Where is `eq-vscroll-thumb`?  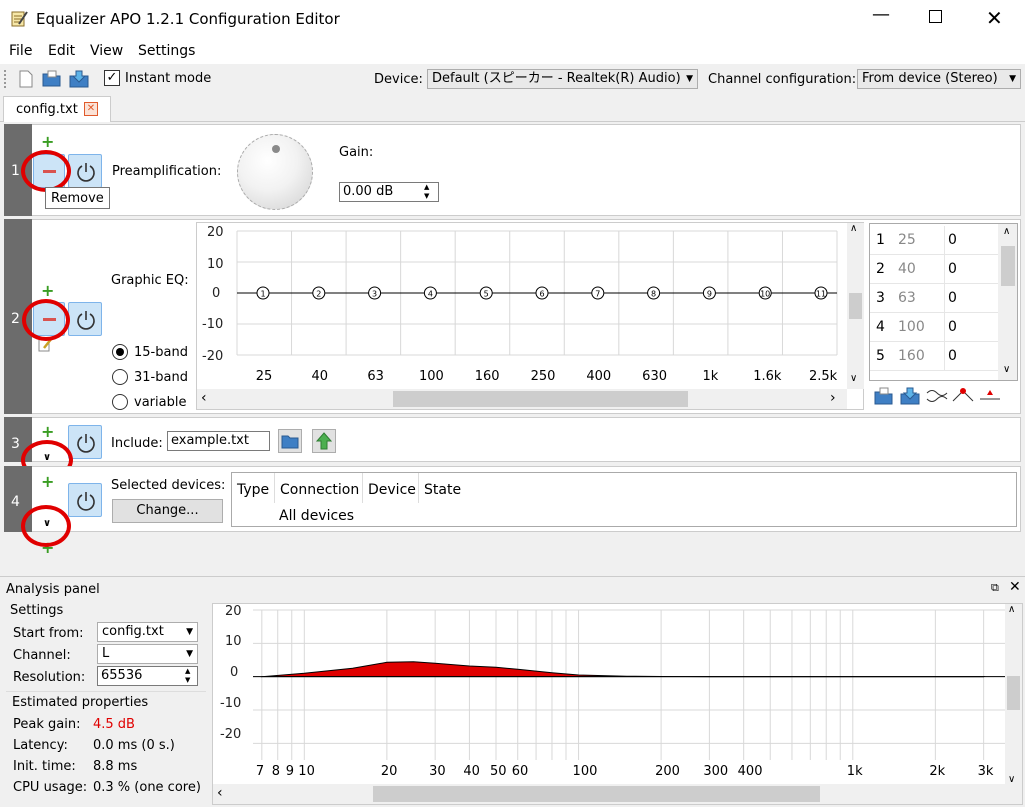 eq-vscroll-thumb is located at coordinates (855, 306).